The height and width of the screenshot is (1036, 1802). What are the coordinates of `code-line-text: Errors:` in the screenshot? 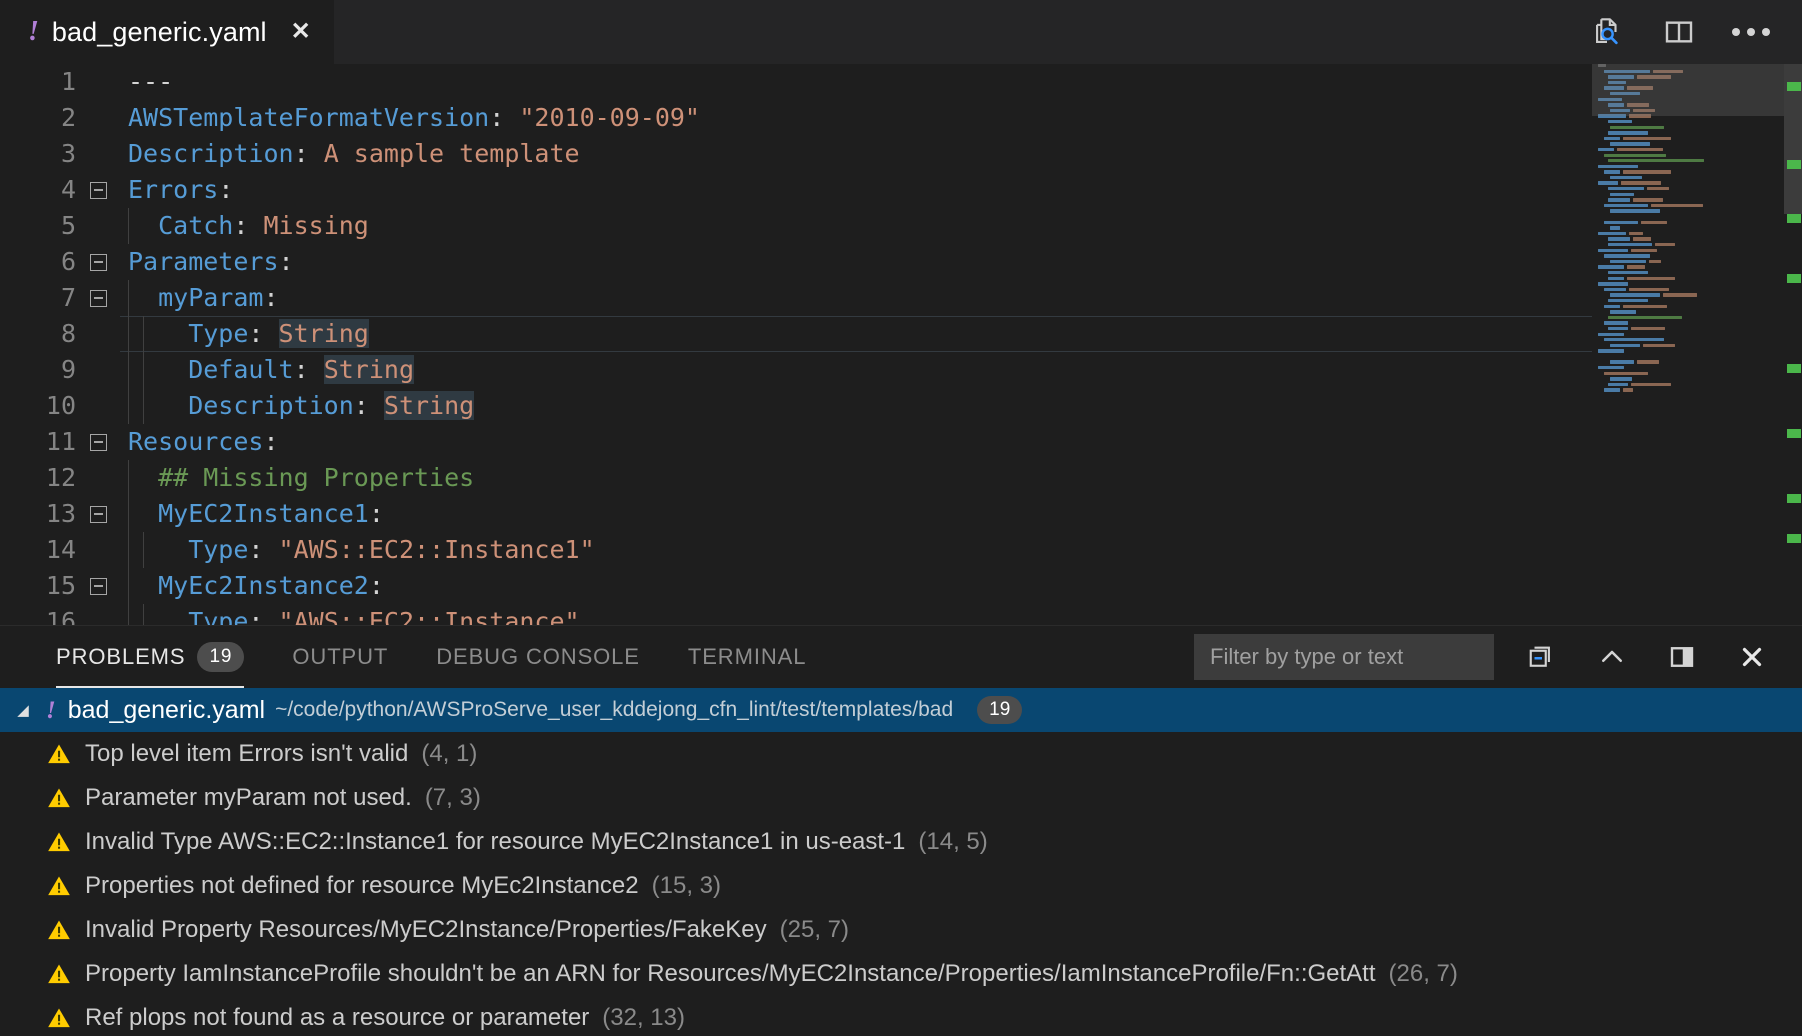 It's located at (856, 190).